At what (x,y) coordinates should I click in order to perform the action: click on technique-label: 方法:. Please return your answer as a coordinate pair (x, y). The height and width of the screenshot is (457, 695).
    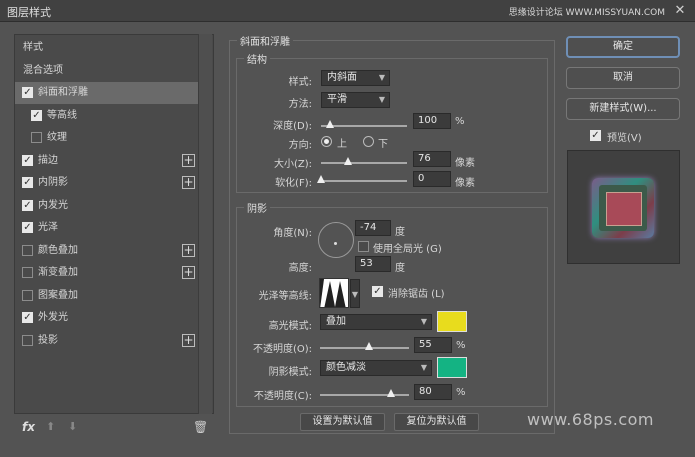
    Looking at the image, I should click on (300, 104).